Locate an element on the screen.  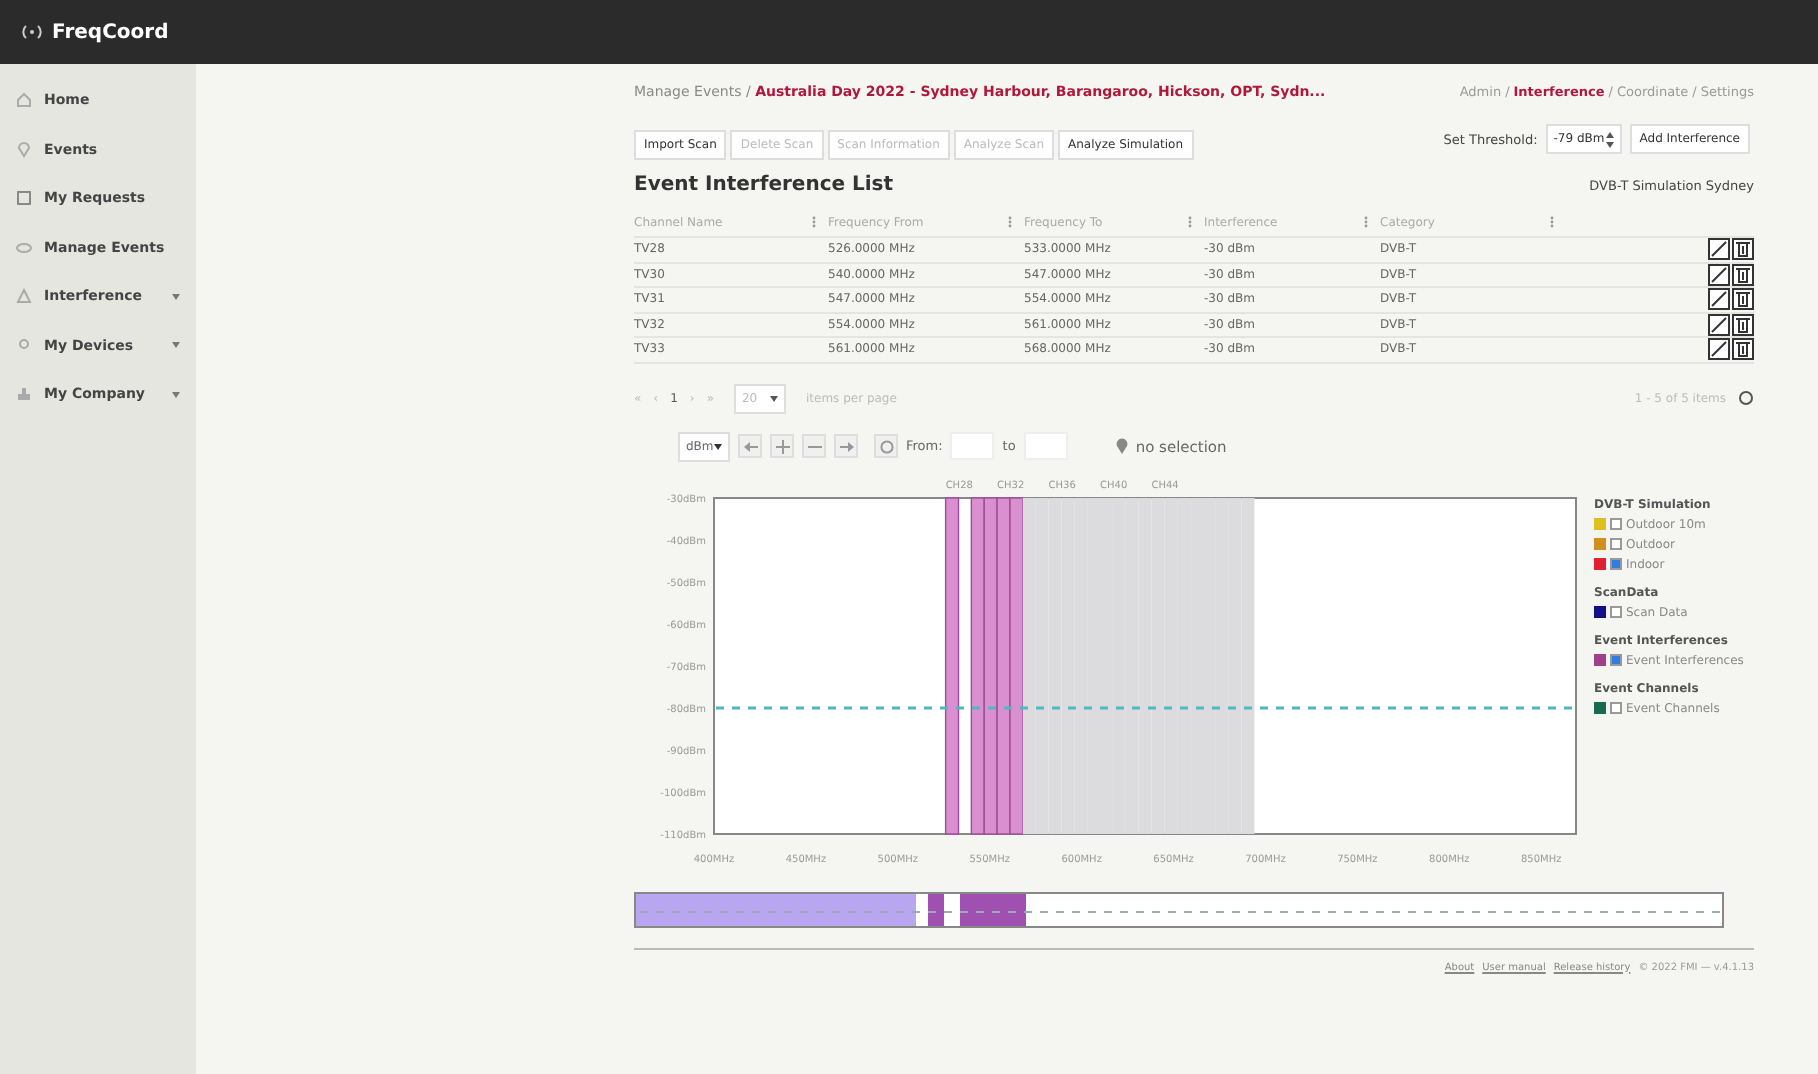
pan-right-button is located at coordinates (846, 446).